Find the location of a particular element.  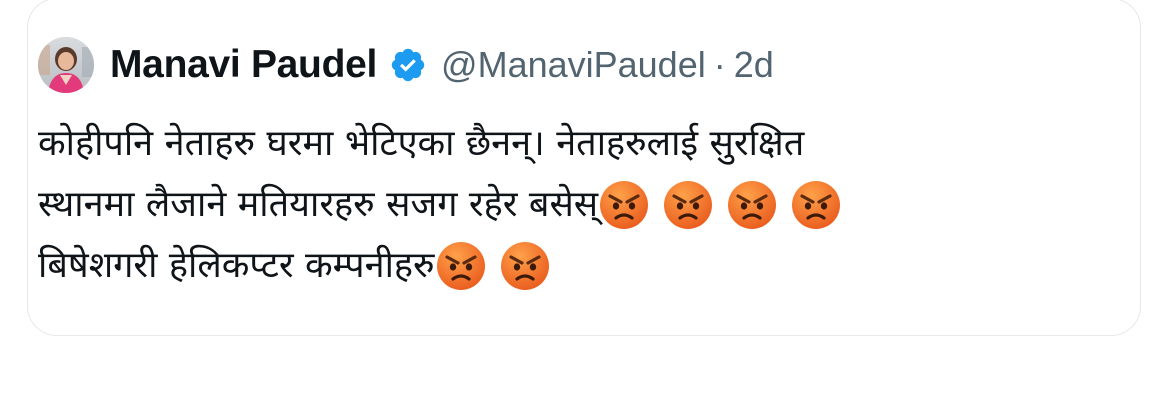

tweet-line-3: बिषेशगरी हेलिकप्टर कम्पनीहरु is located at coordinates (563, 265).